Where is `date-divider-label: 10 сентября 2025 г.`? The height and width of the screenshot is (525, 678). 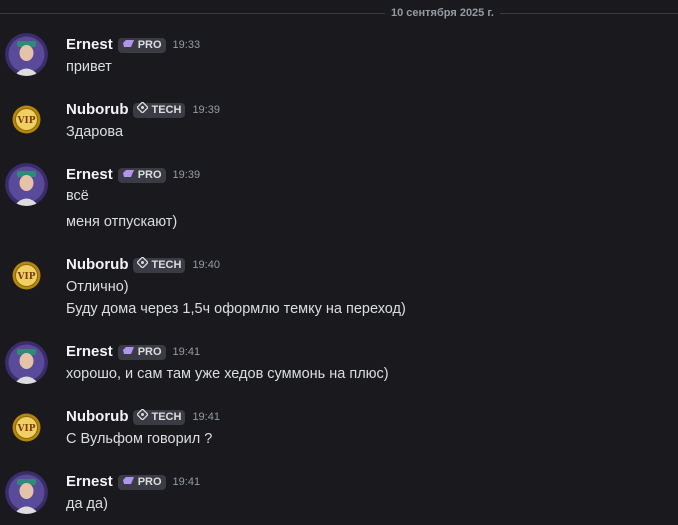 date-divider-label: 10 сентября 2025 г. is located at coordinates (442, 13).